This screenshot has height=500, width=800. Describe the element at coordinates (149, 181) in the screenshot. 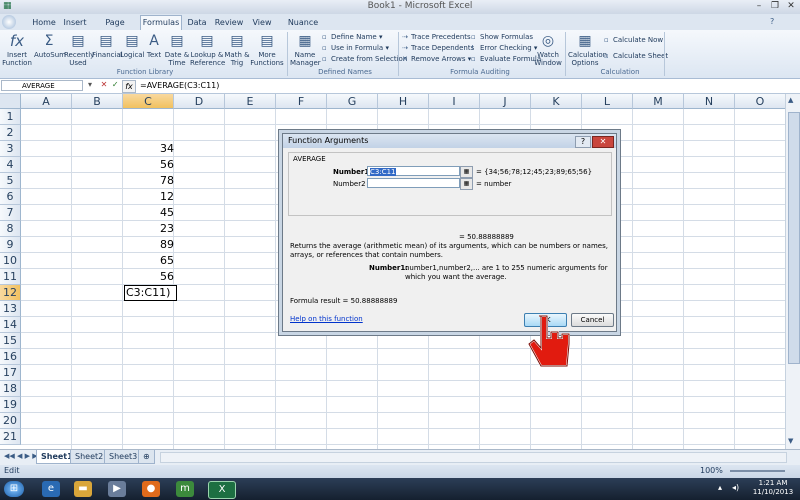

I see `cell-c5: 78` at that location.